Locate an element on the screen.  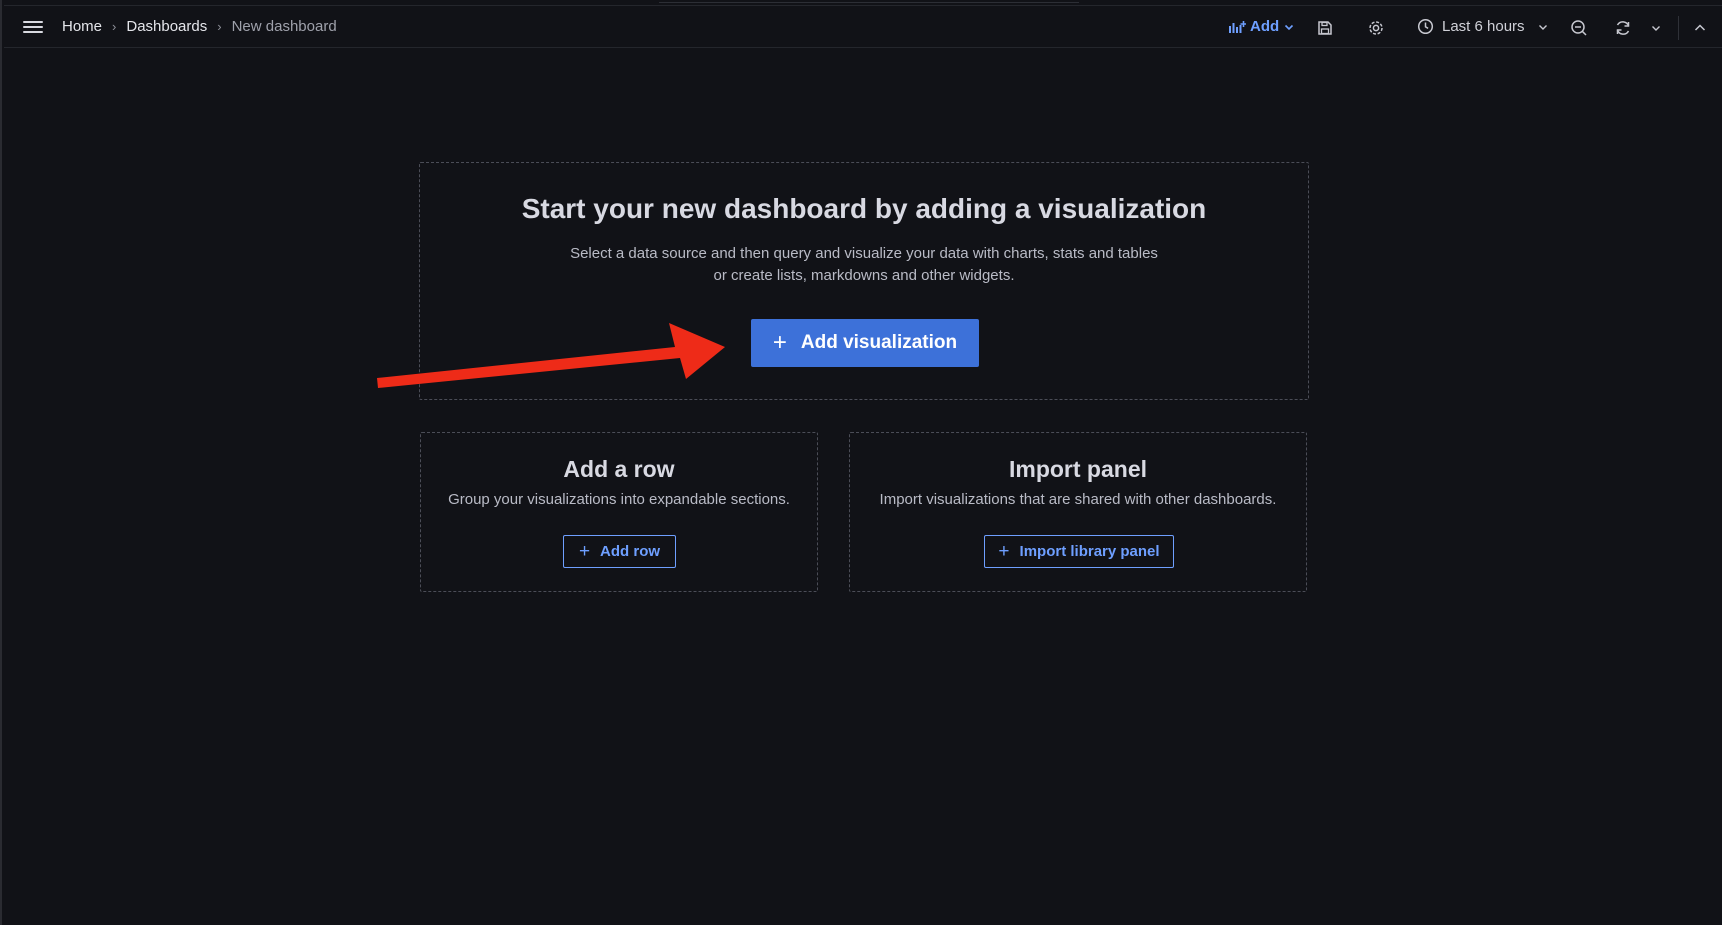
breadcrumb: Home › Dashboards › New dashboard is located at coordinates (199, 26).